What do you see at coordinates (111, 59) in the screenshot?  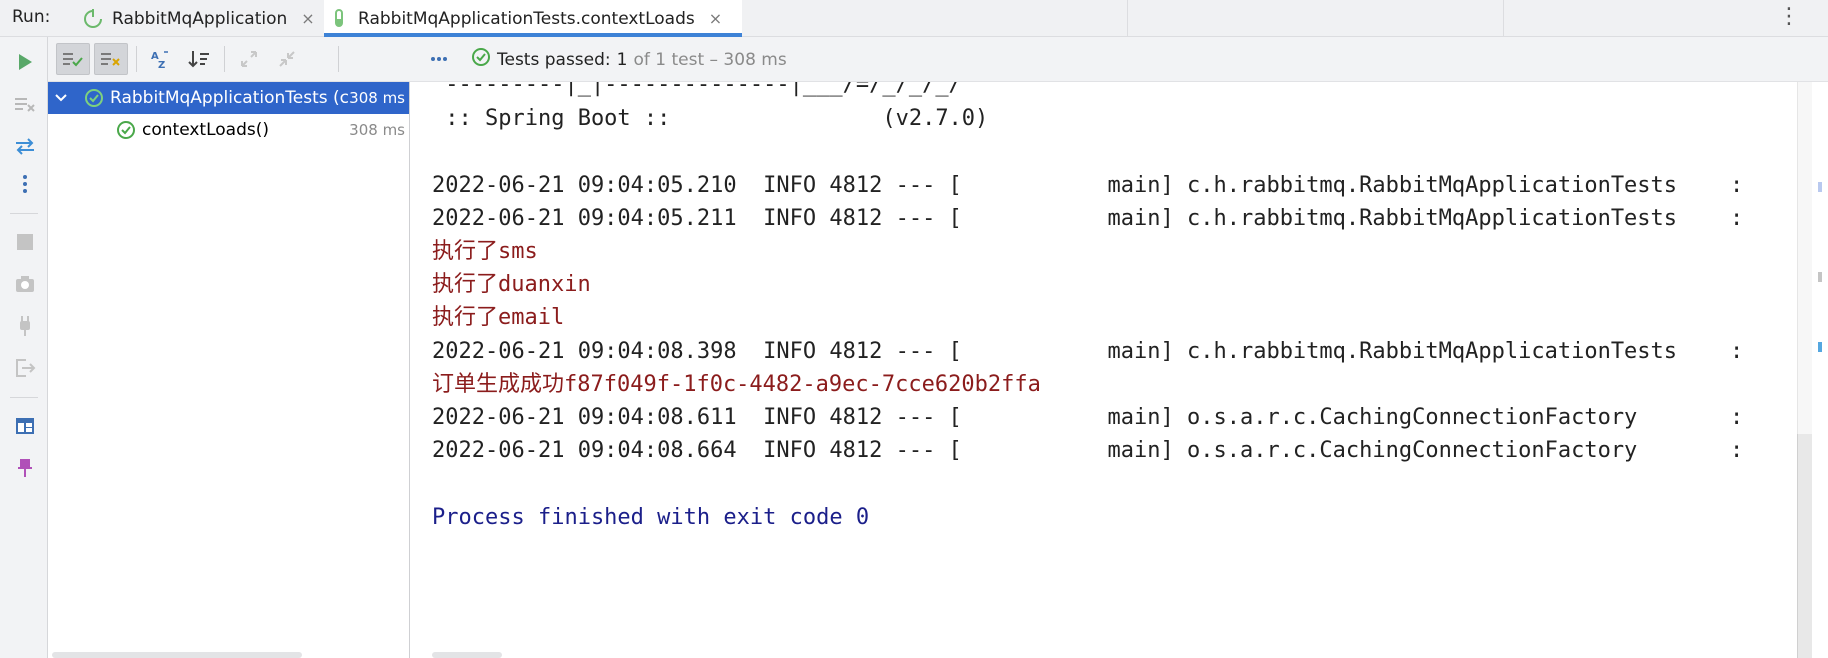 I see `show-ignored-button` at bounding box center [111, 59].